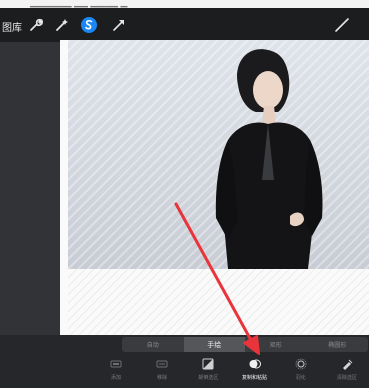 The width and height of the screenshot is (369, 388). What do you see at coordinates (347, 364) in the screenshot?
I see `clear-icon` at bounding box center [347, 364].